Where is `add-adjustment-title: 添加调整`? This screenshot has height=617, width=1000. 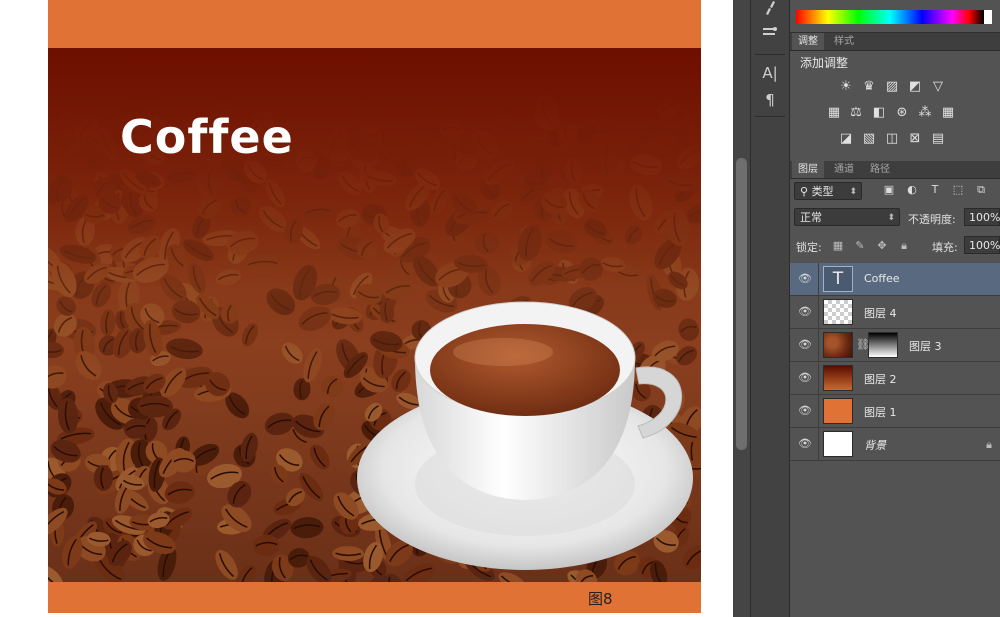
add-adjustment-title: 添加调整 is located at coordinates (824, 63).